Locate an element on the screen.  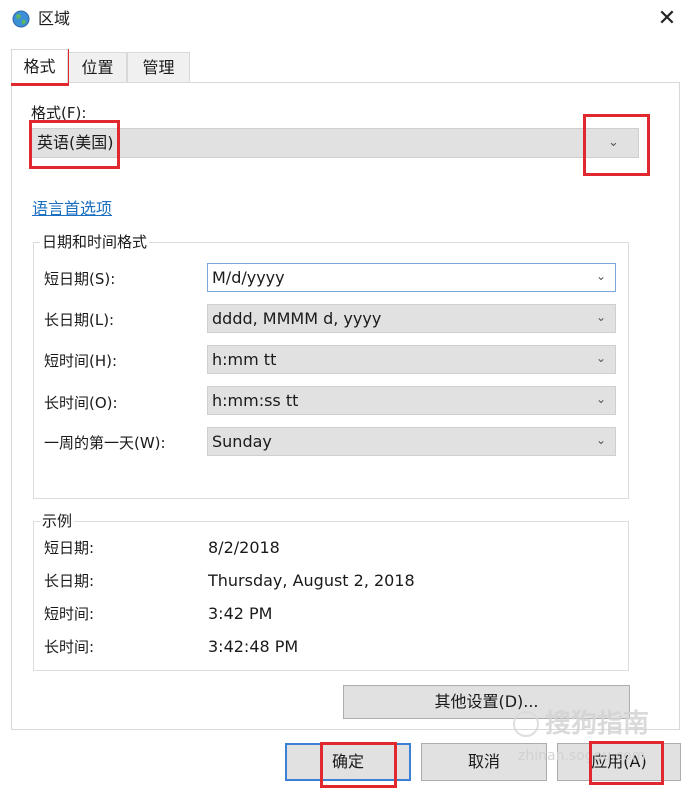
date-time-format-group-title: 日期和时间格式 is located at coordinates (95, 242).